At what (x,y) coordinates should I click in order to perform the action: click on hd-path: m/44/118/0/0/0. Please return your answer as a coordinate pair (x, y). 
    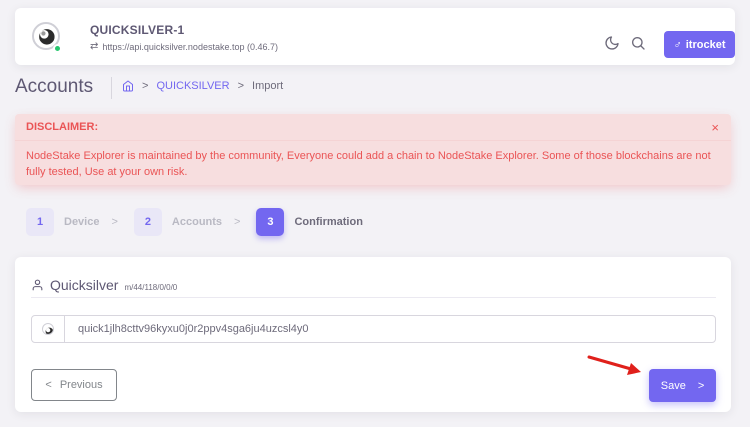
    Looking at the image, I should click on (151, 287).